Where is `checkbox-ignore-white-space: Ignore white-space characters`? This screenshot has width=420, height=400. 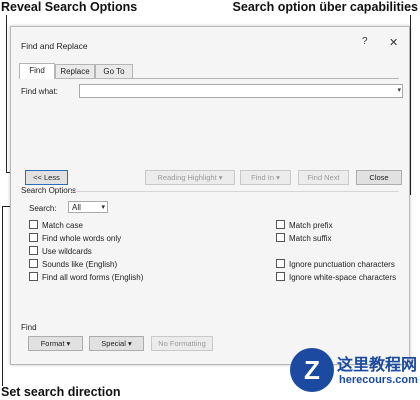 checkbox-ignore-white-space: Ignore white-space characters is located at coordinates (336, 277).